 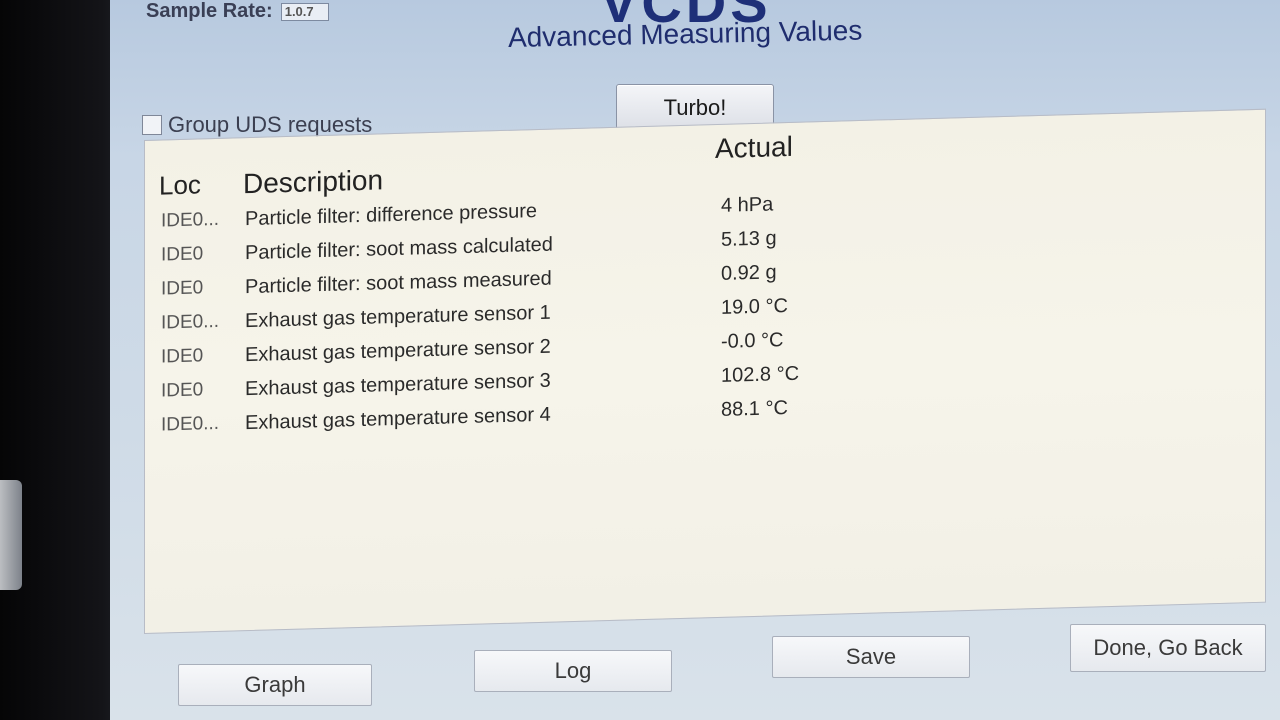 I want to click on cell-actual: 0.92 g, so click(x=749, y=273).